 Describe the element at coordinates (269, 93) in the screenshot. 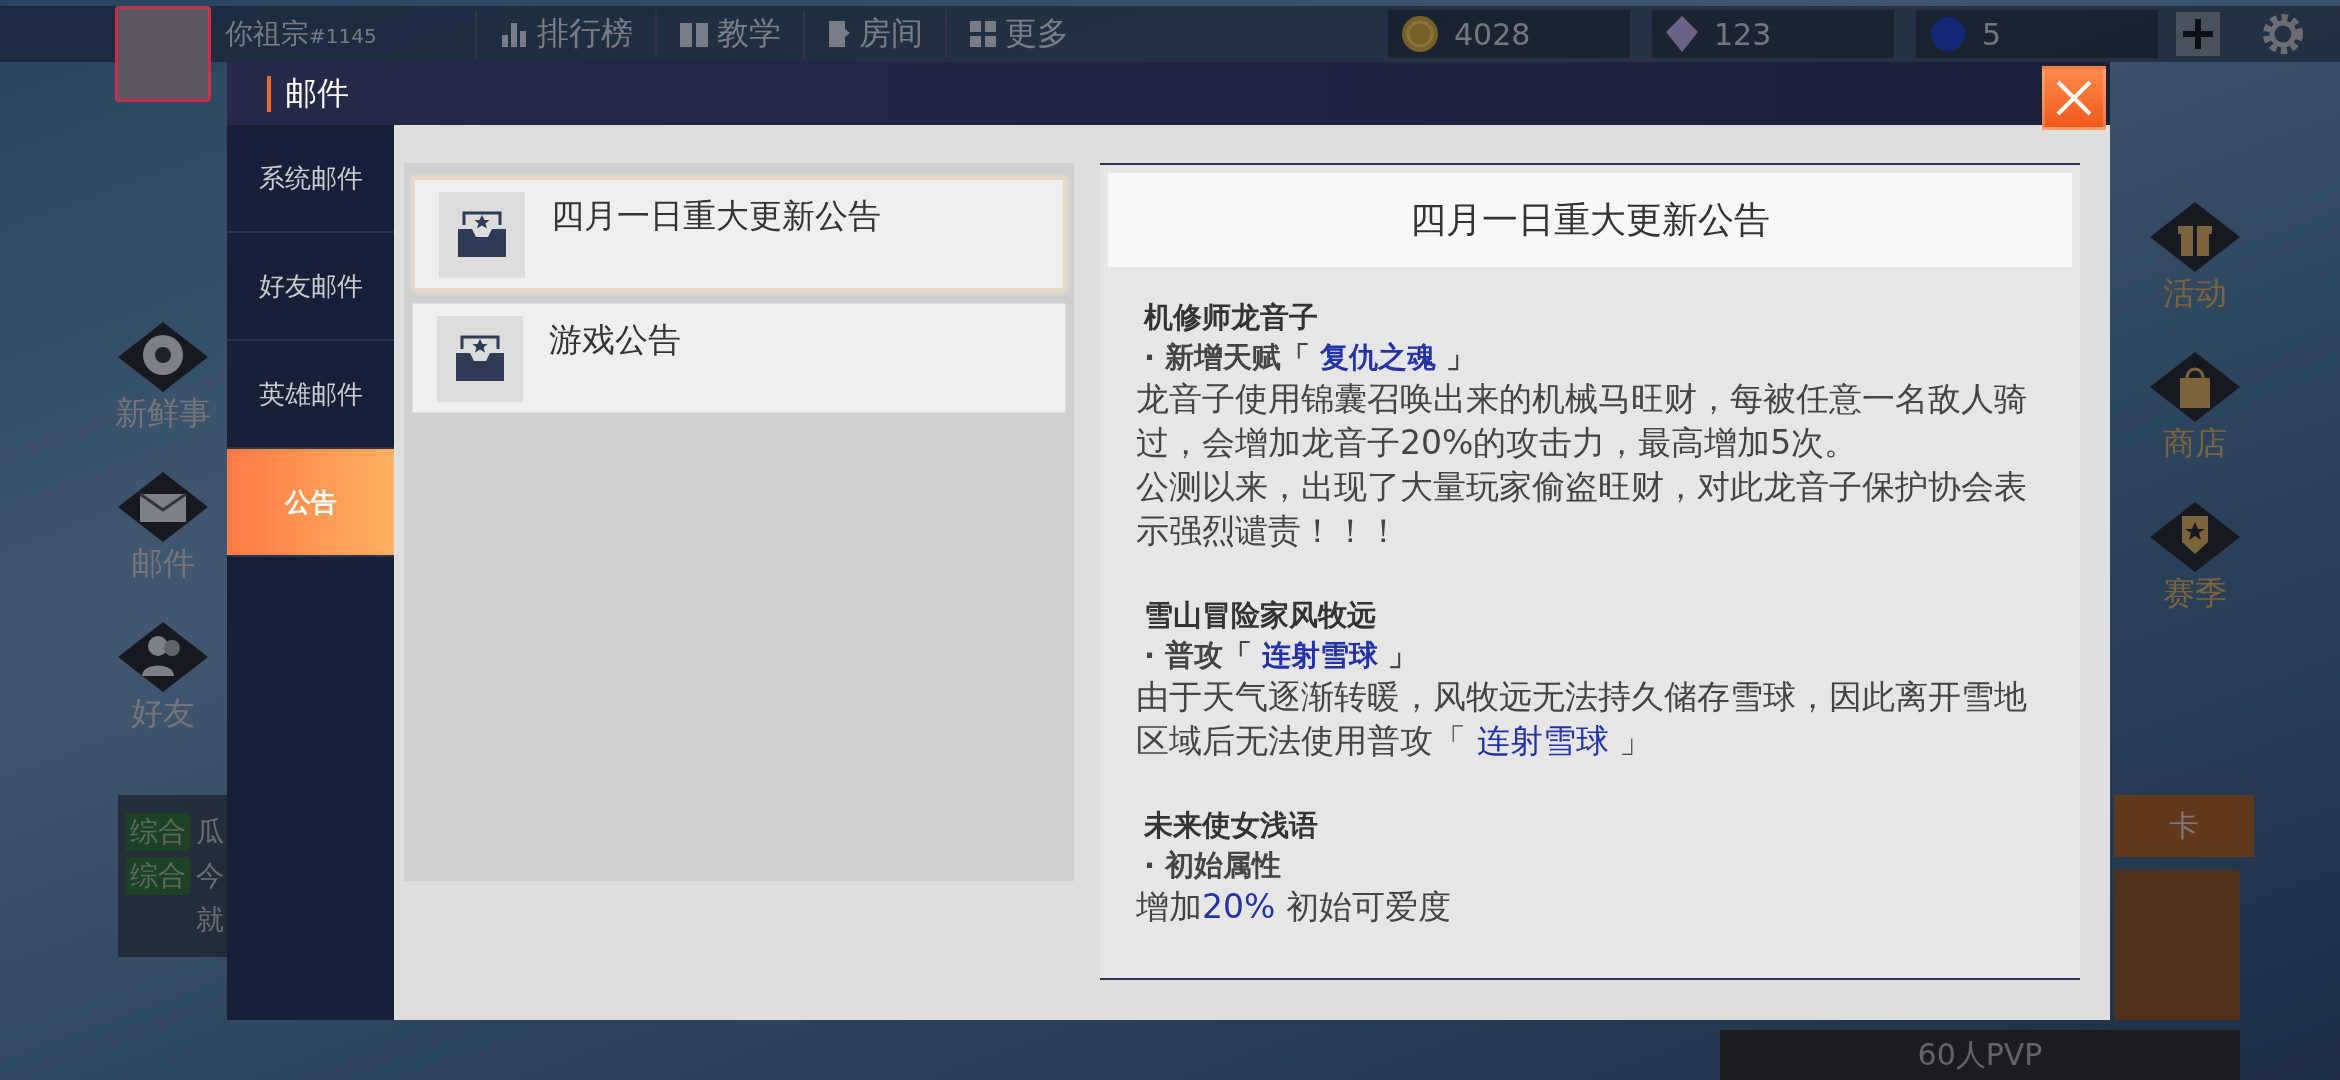

I see `accent-bar` at that location.